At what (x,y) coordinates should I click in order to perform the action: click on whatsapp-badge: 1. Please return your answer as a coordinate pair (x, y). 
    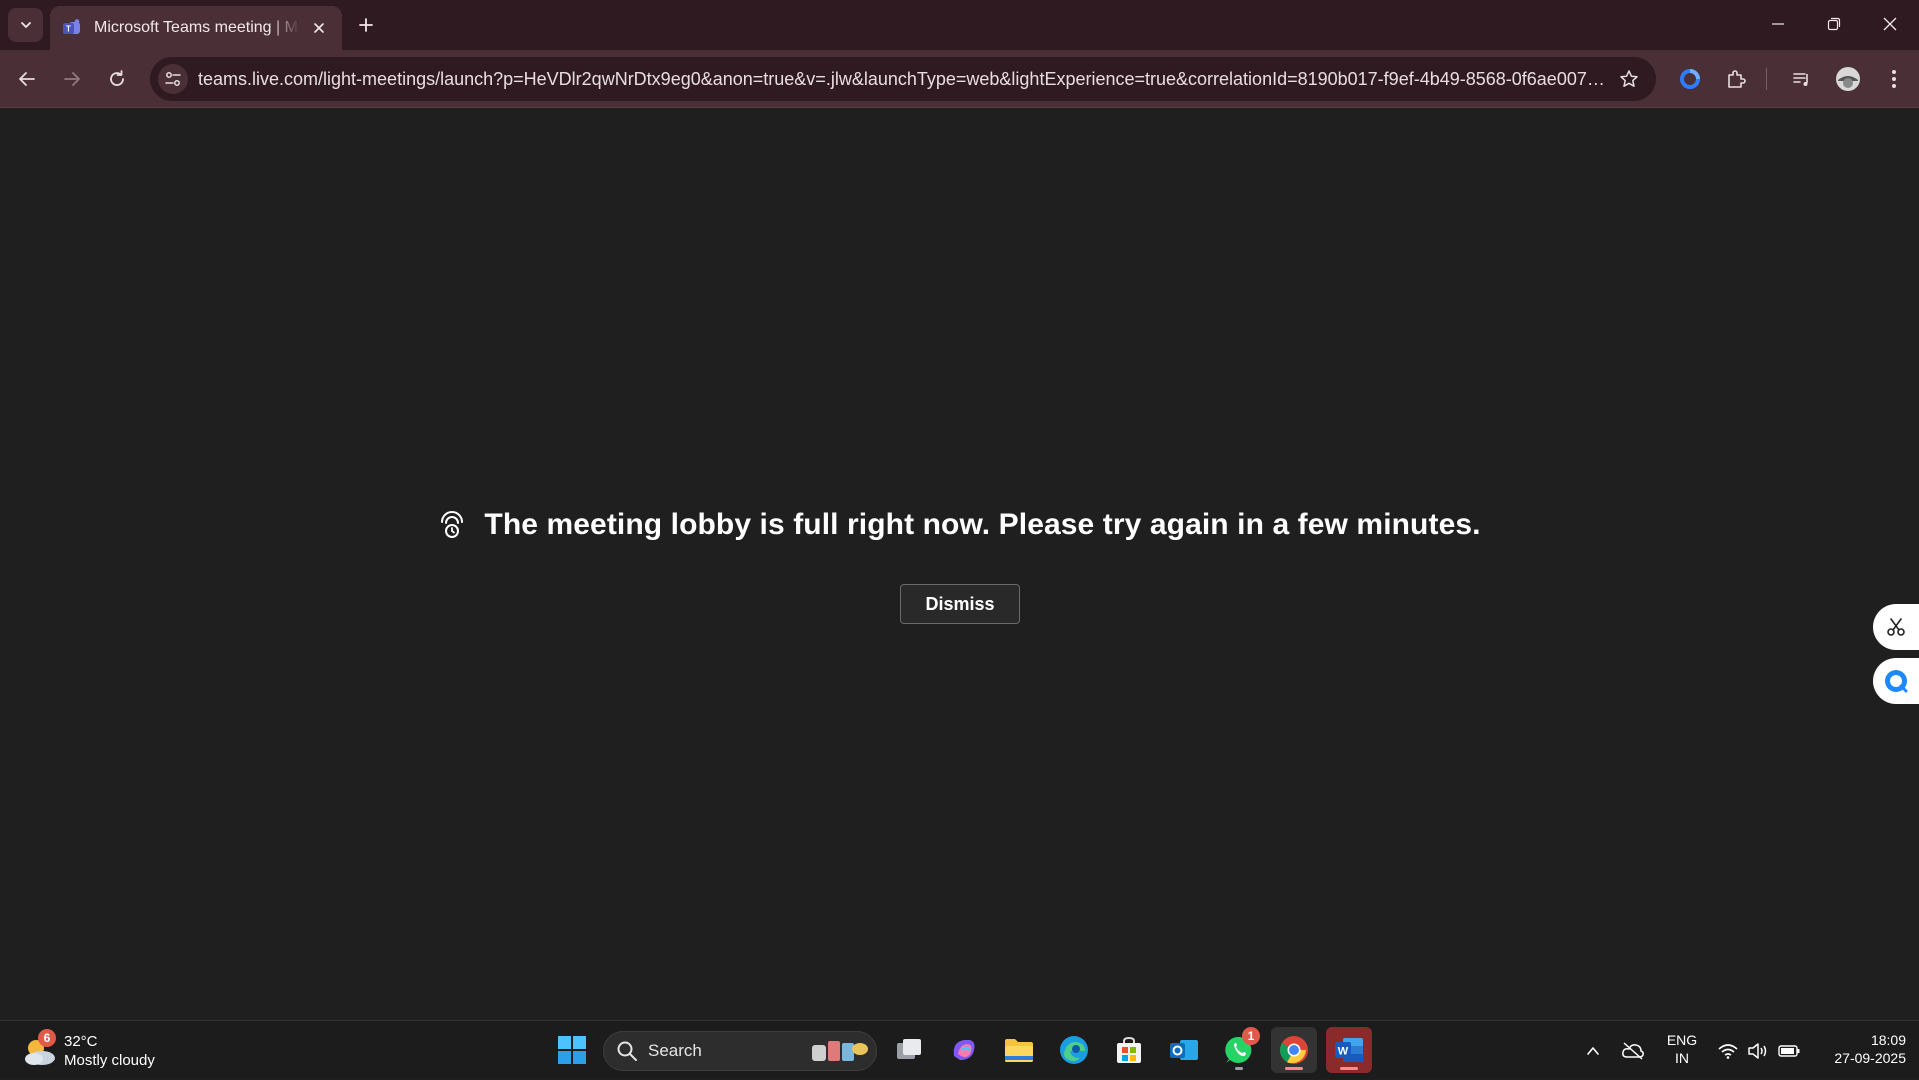
    Looking at the image, I should click on (1251, 1036).